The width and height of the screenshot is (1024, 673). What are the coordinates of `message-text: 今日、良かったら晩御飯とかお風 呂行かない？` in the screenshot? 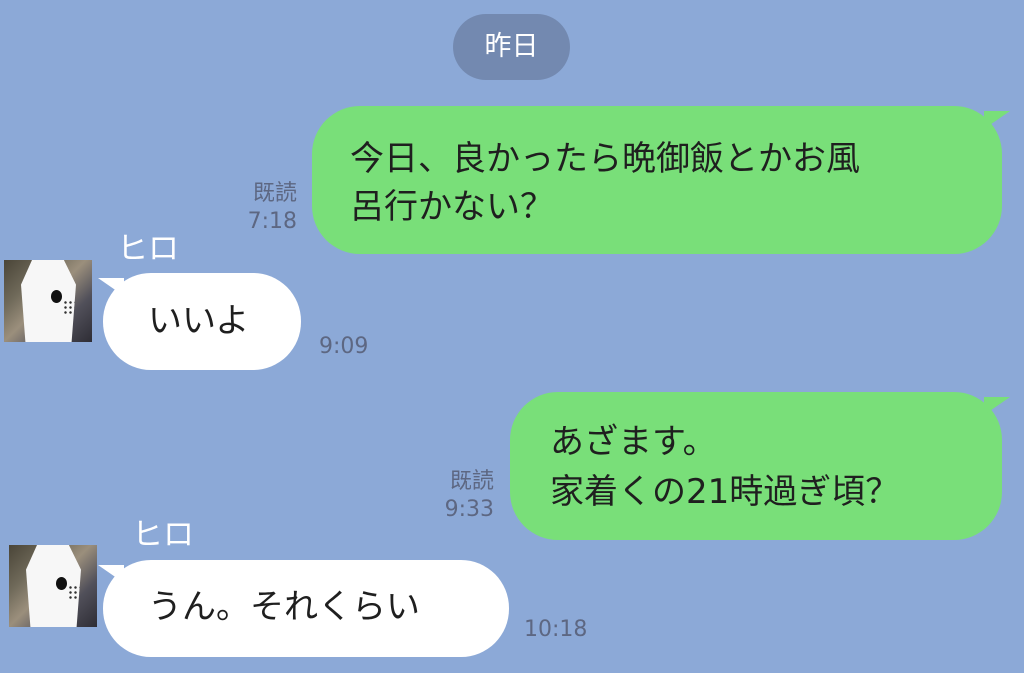 It's located at (605, 183).